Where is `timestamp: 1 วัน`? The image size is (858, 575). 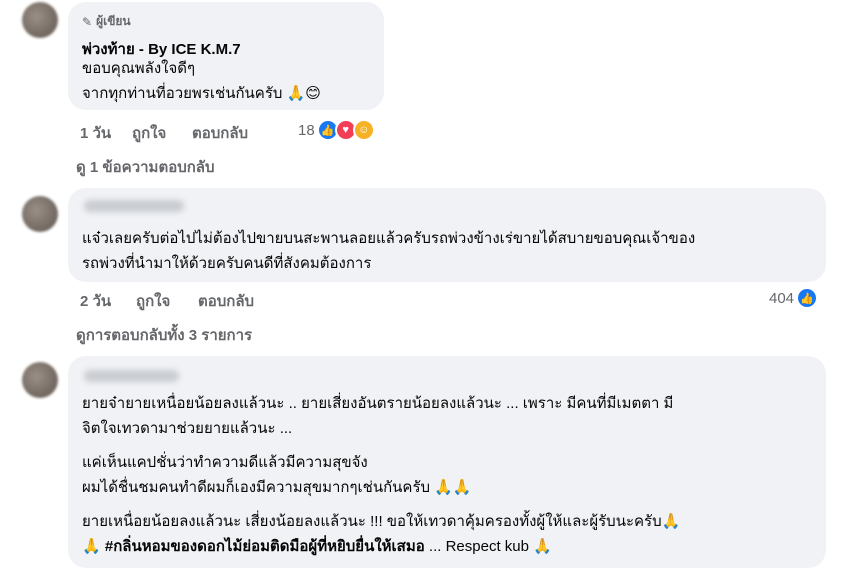
timestamp: 1 วัน is located at coordinates (106, 133).